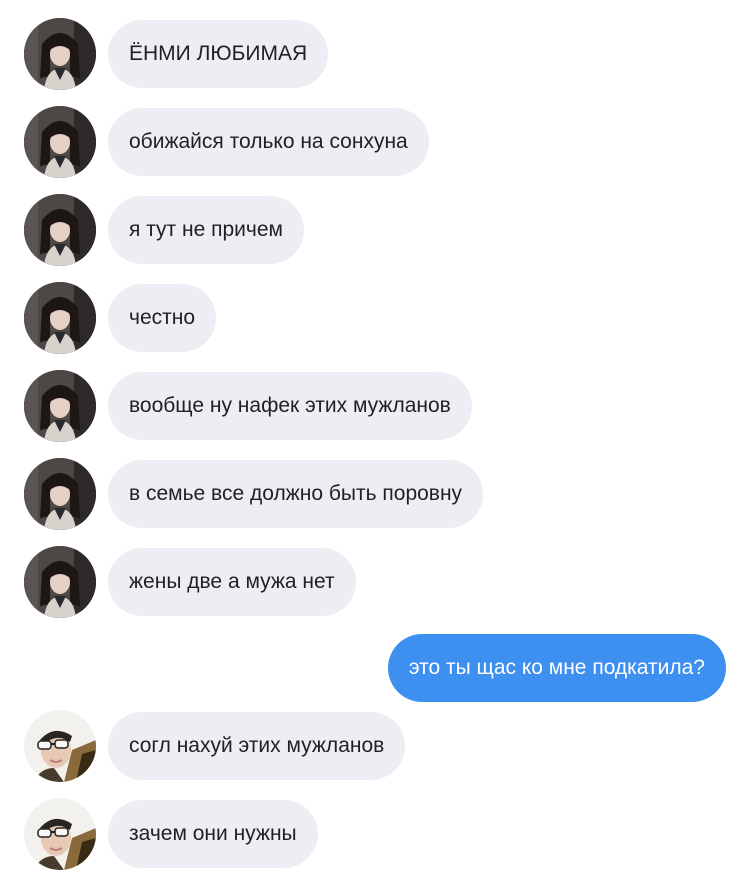 The image size is (750, 882). Describe the element at coordinates (375, 667) in the screenshot. I see `message-row-outgoing: это ты щас ко мне подкатила?` at that location.